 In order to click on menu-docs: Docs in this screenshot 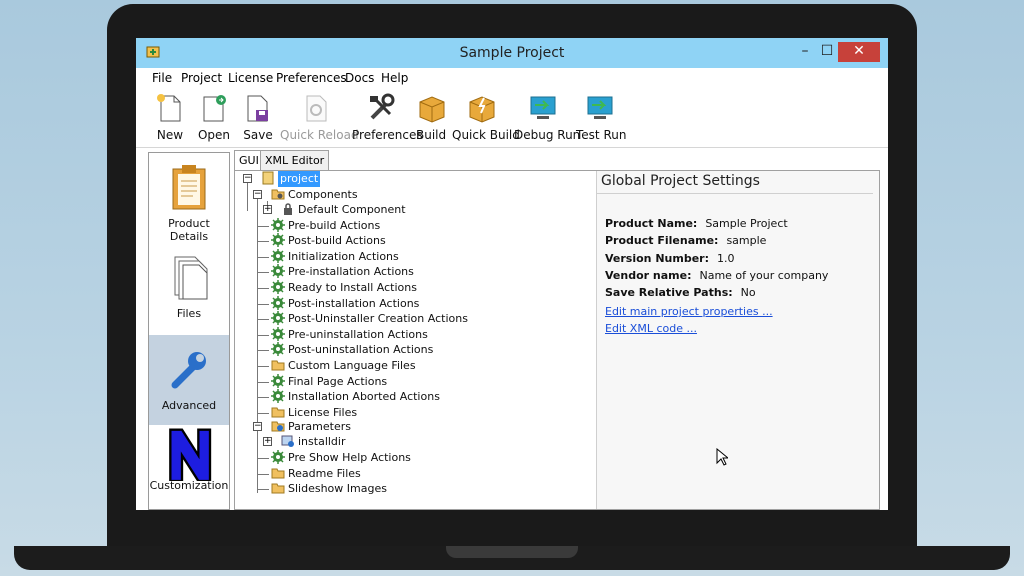, I will do `click(359, 78)`.